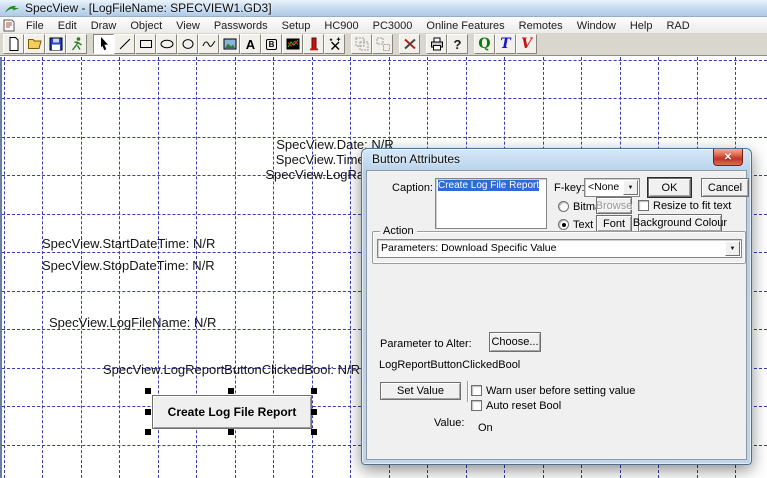 Image resolution: width=767 pixels, height=478 pixels. What do you see at coordinates (76, 44) in the screenshot?
I see `runtime-button` at bounding box center [76, 44].